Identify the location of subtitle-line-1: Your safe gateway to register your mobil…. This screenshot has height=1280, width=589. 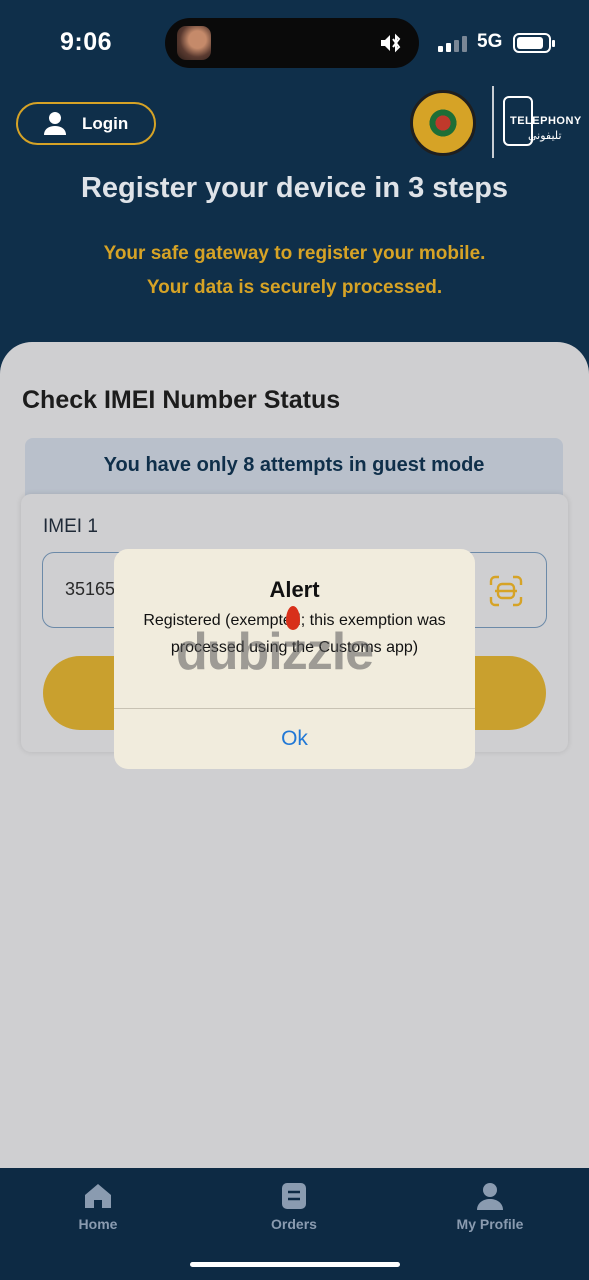
(294, 253).